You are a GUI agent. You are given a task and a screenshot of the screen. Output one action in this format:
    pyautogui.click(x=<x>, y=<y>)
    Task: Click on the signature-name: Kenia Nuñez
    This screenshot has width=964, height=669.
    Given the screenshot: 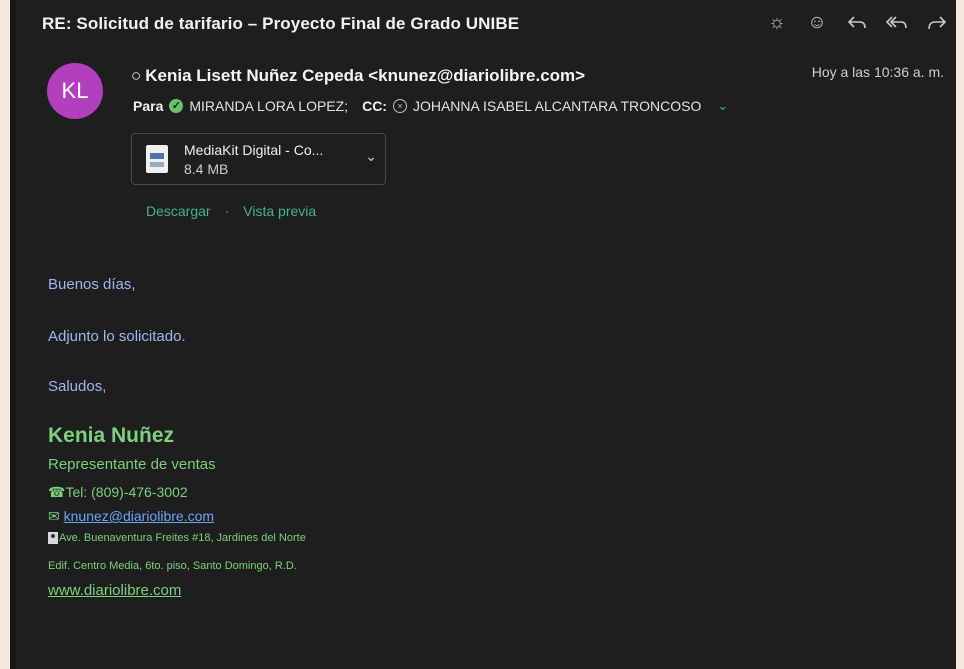 What is the action you would take?
    pyautogui.click(x=111, y=435)
    